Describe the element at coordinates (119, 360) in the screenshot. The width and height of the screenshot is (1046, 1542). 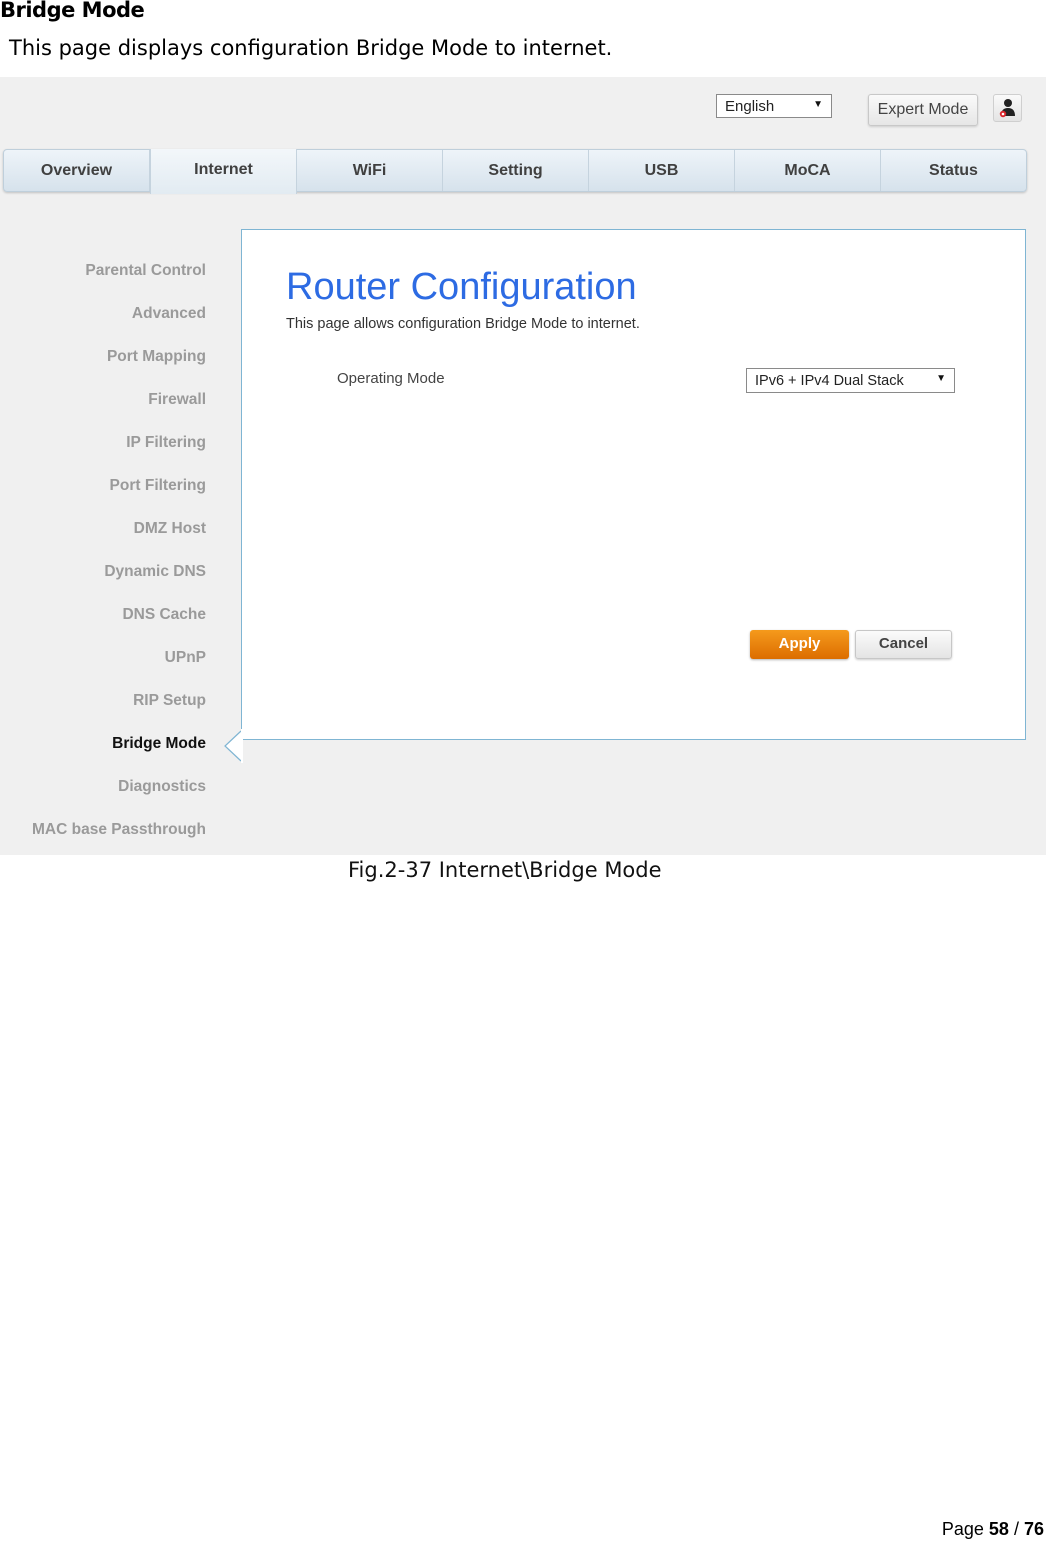
I see `sidebar-item-port-mapping: Port Mapping` at that location.